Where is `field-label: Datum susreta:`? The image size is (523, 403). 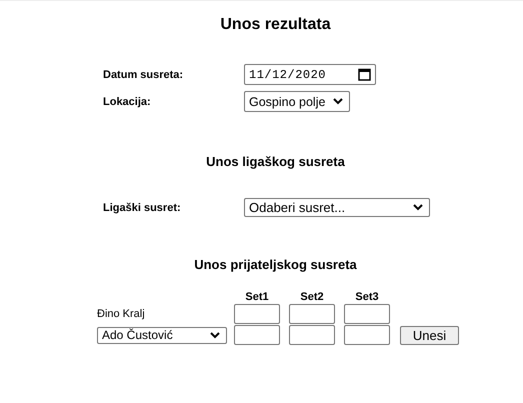
field-label: Datum susreta: is located at coordinates (143, 74).